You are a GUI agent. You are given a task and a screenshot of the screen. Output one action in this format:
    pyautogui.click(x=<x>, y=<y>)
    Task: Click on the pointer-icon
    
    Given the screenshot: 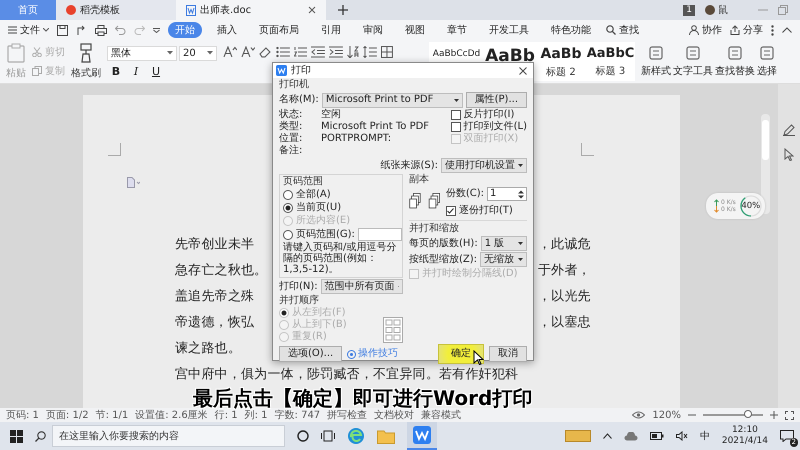 What is the action you would take?
    pyautogui.click(x=789, y=154)
    